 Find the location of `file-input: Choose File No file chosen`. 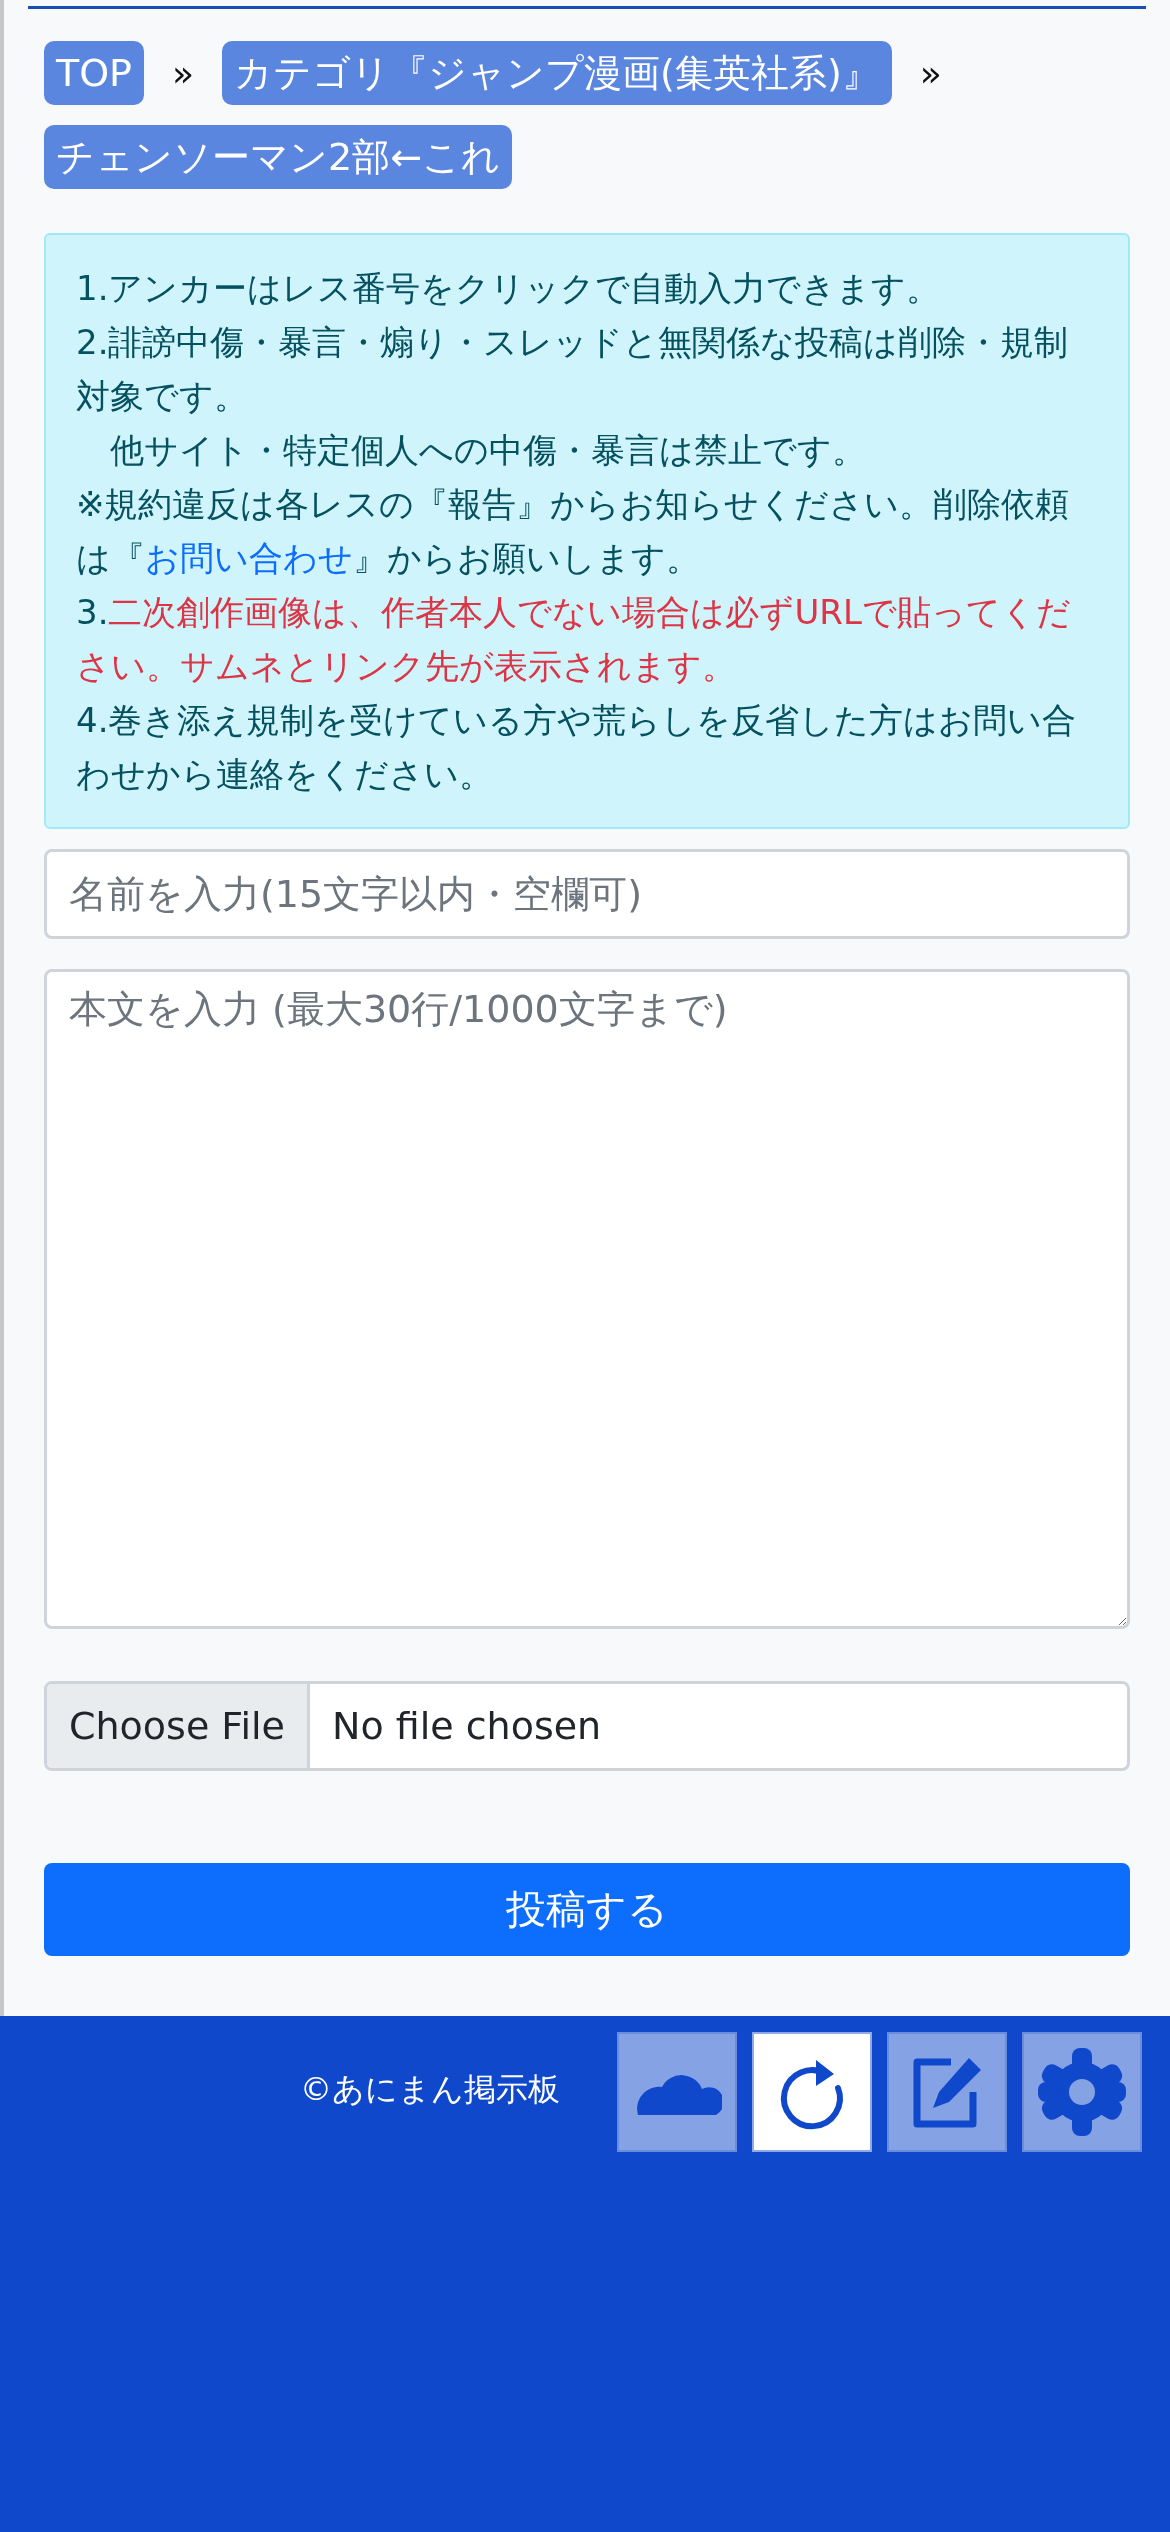

file-input: Choose File No file chosen is located at coordinates (587, 1726).